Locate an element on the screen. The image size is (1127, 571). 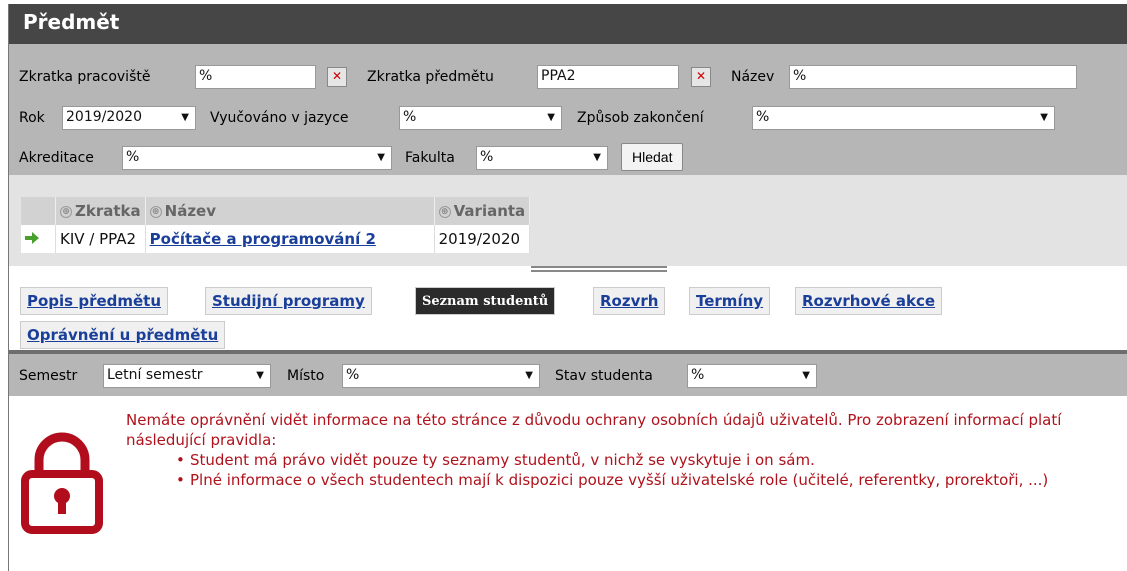
clear-zkratka-predmetu-icon: ✕ is located at coordinates (701, 77).